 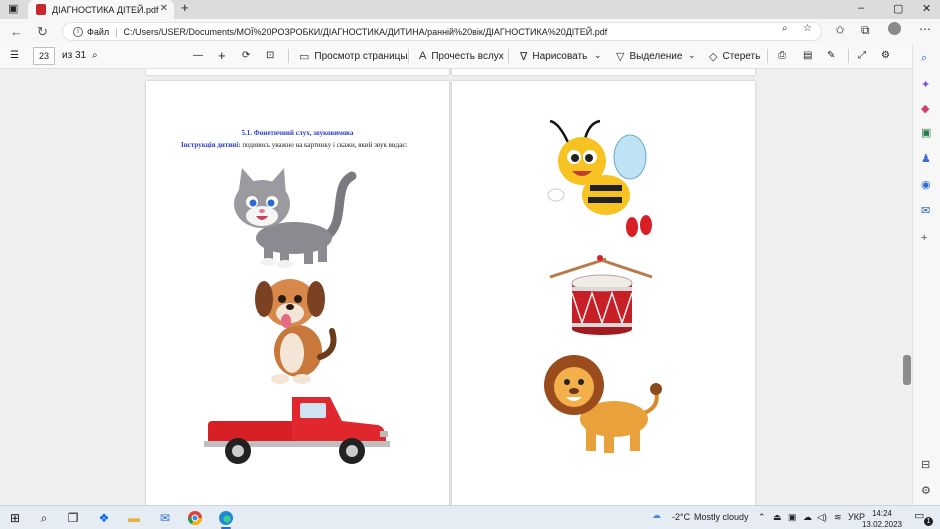 I want to click on print-icon: ⎙, so click(x=782, y=55).